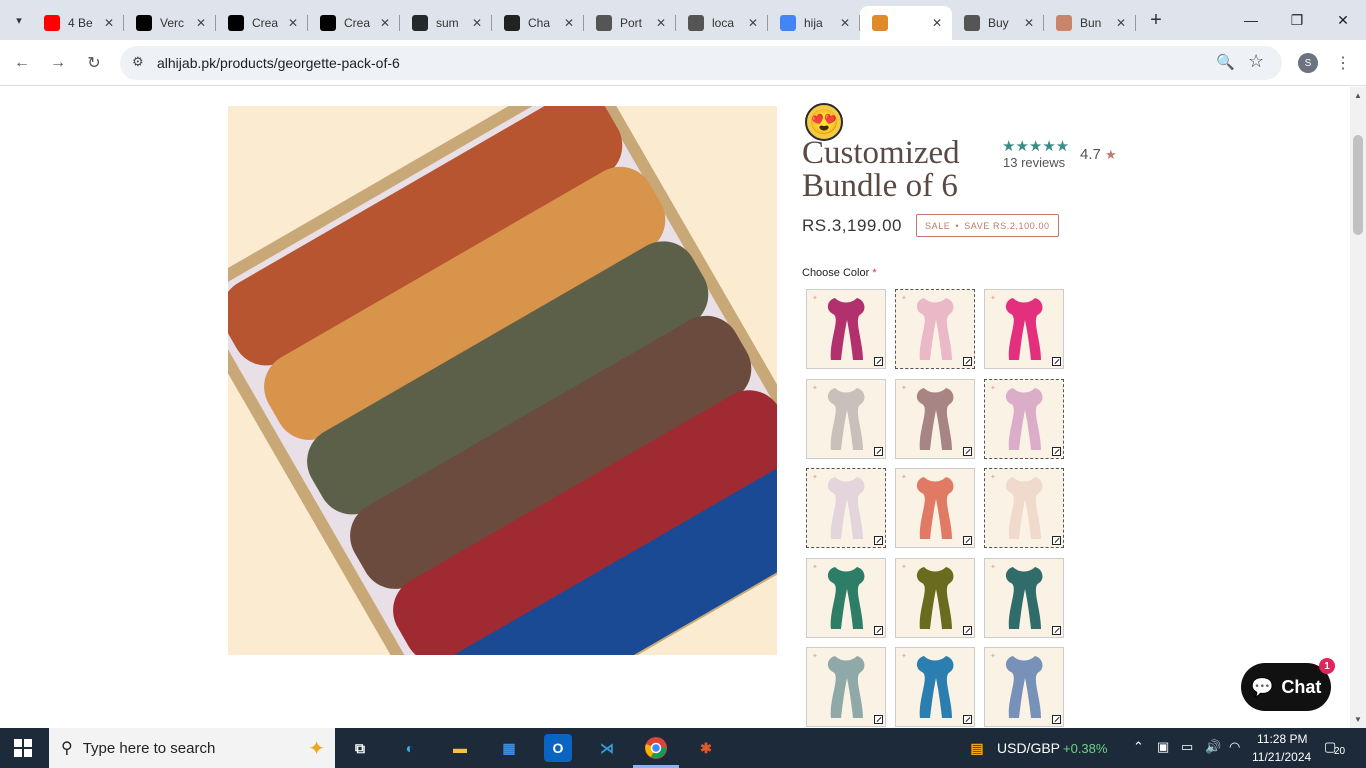 The height and width of the screenshot is (768, 1366). I want to click on edge-icon: ◐, so click(410, 748).